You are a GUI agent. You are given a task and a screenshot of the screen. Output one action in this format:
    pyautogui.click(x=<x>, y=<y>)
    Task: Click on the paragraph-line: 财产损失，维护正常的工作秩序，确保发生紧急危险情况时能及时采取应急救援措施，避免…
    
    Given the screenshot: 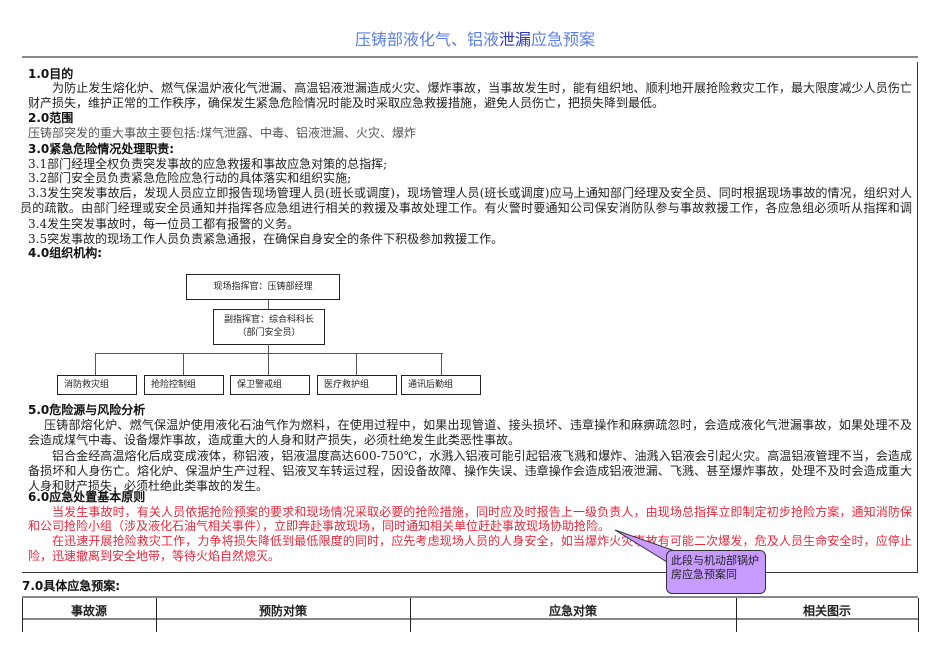 What is the action you would take?
    pyautogui.click(x=346, y=103)
    